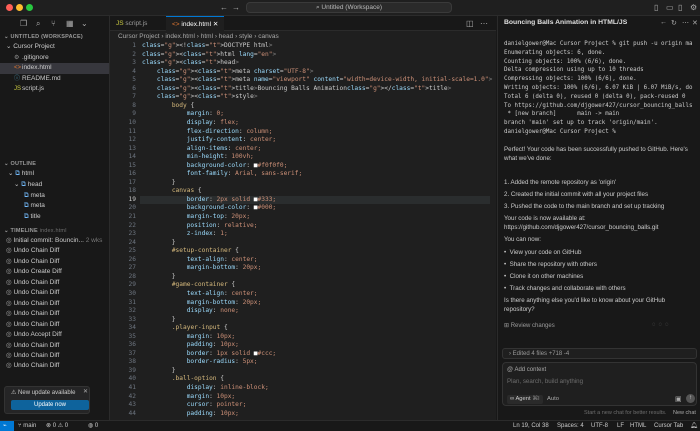 The height and width of the screenshot is (431, 700). I want to click on search-icon: ⌕, so click(38, 24).